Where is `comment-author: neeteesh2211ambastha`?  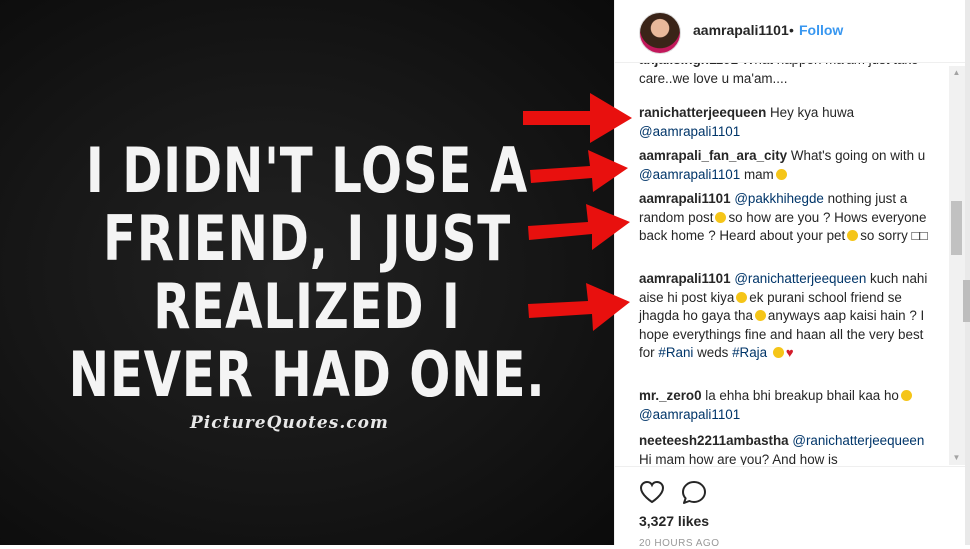
comment-author: neeteesh2211ambastha is located at coordinates (714, 440).